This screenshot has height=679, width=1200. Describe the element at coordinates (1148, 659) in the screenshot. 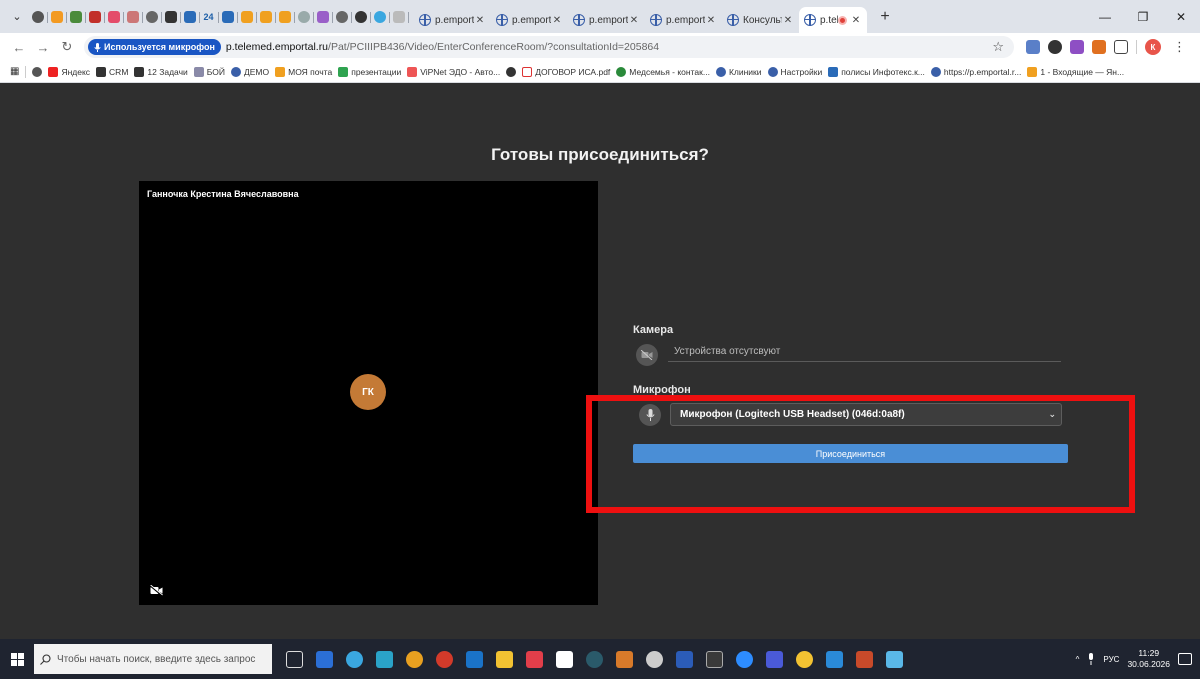

I see `clock: 11:29 30.06.2026` at that location.